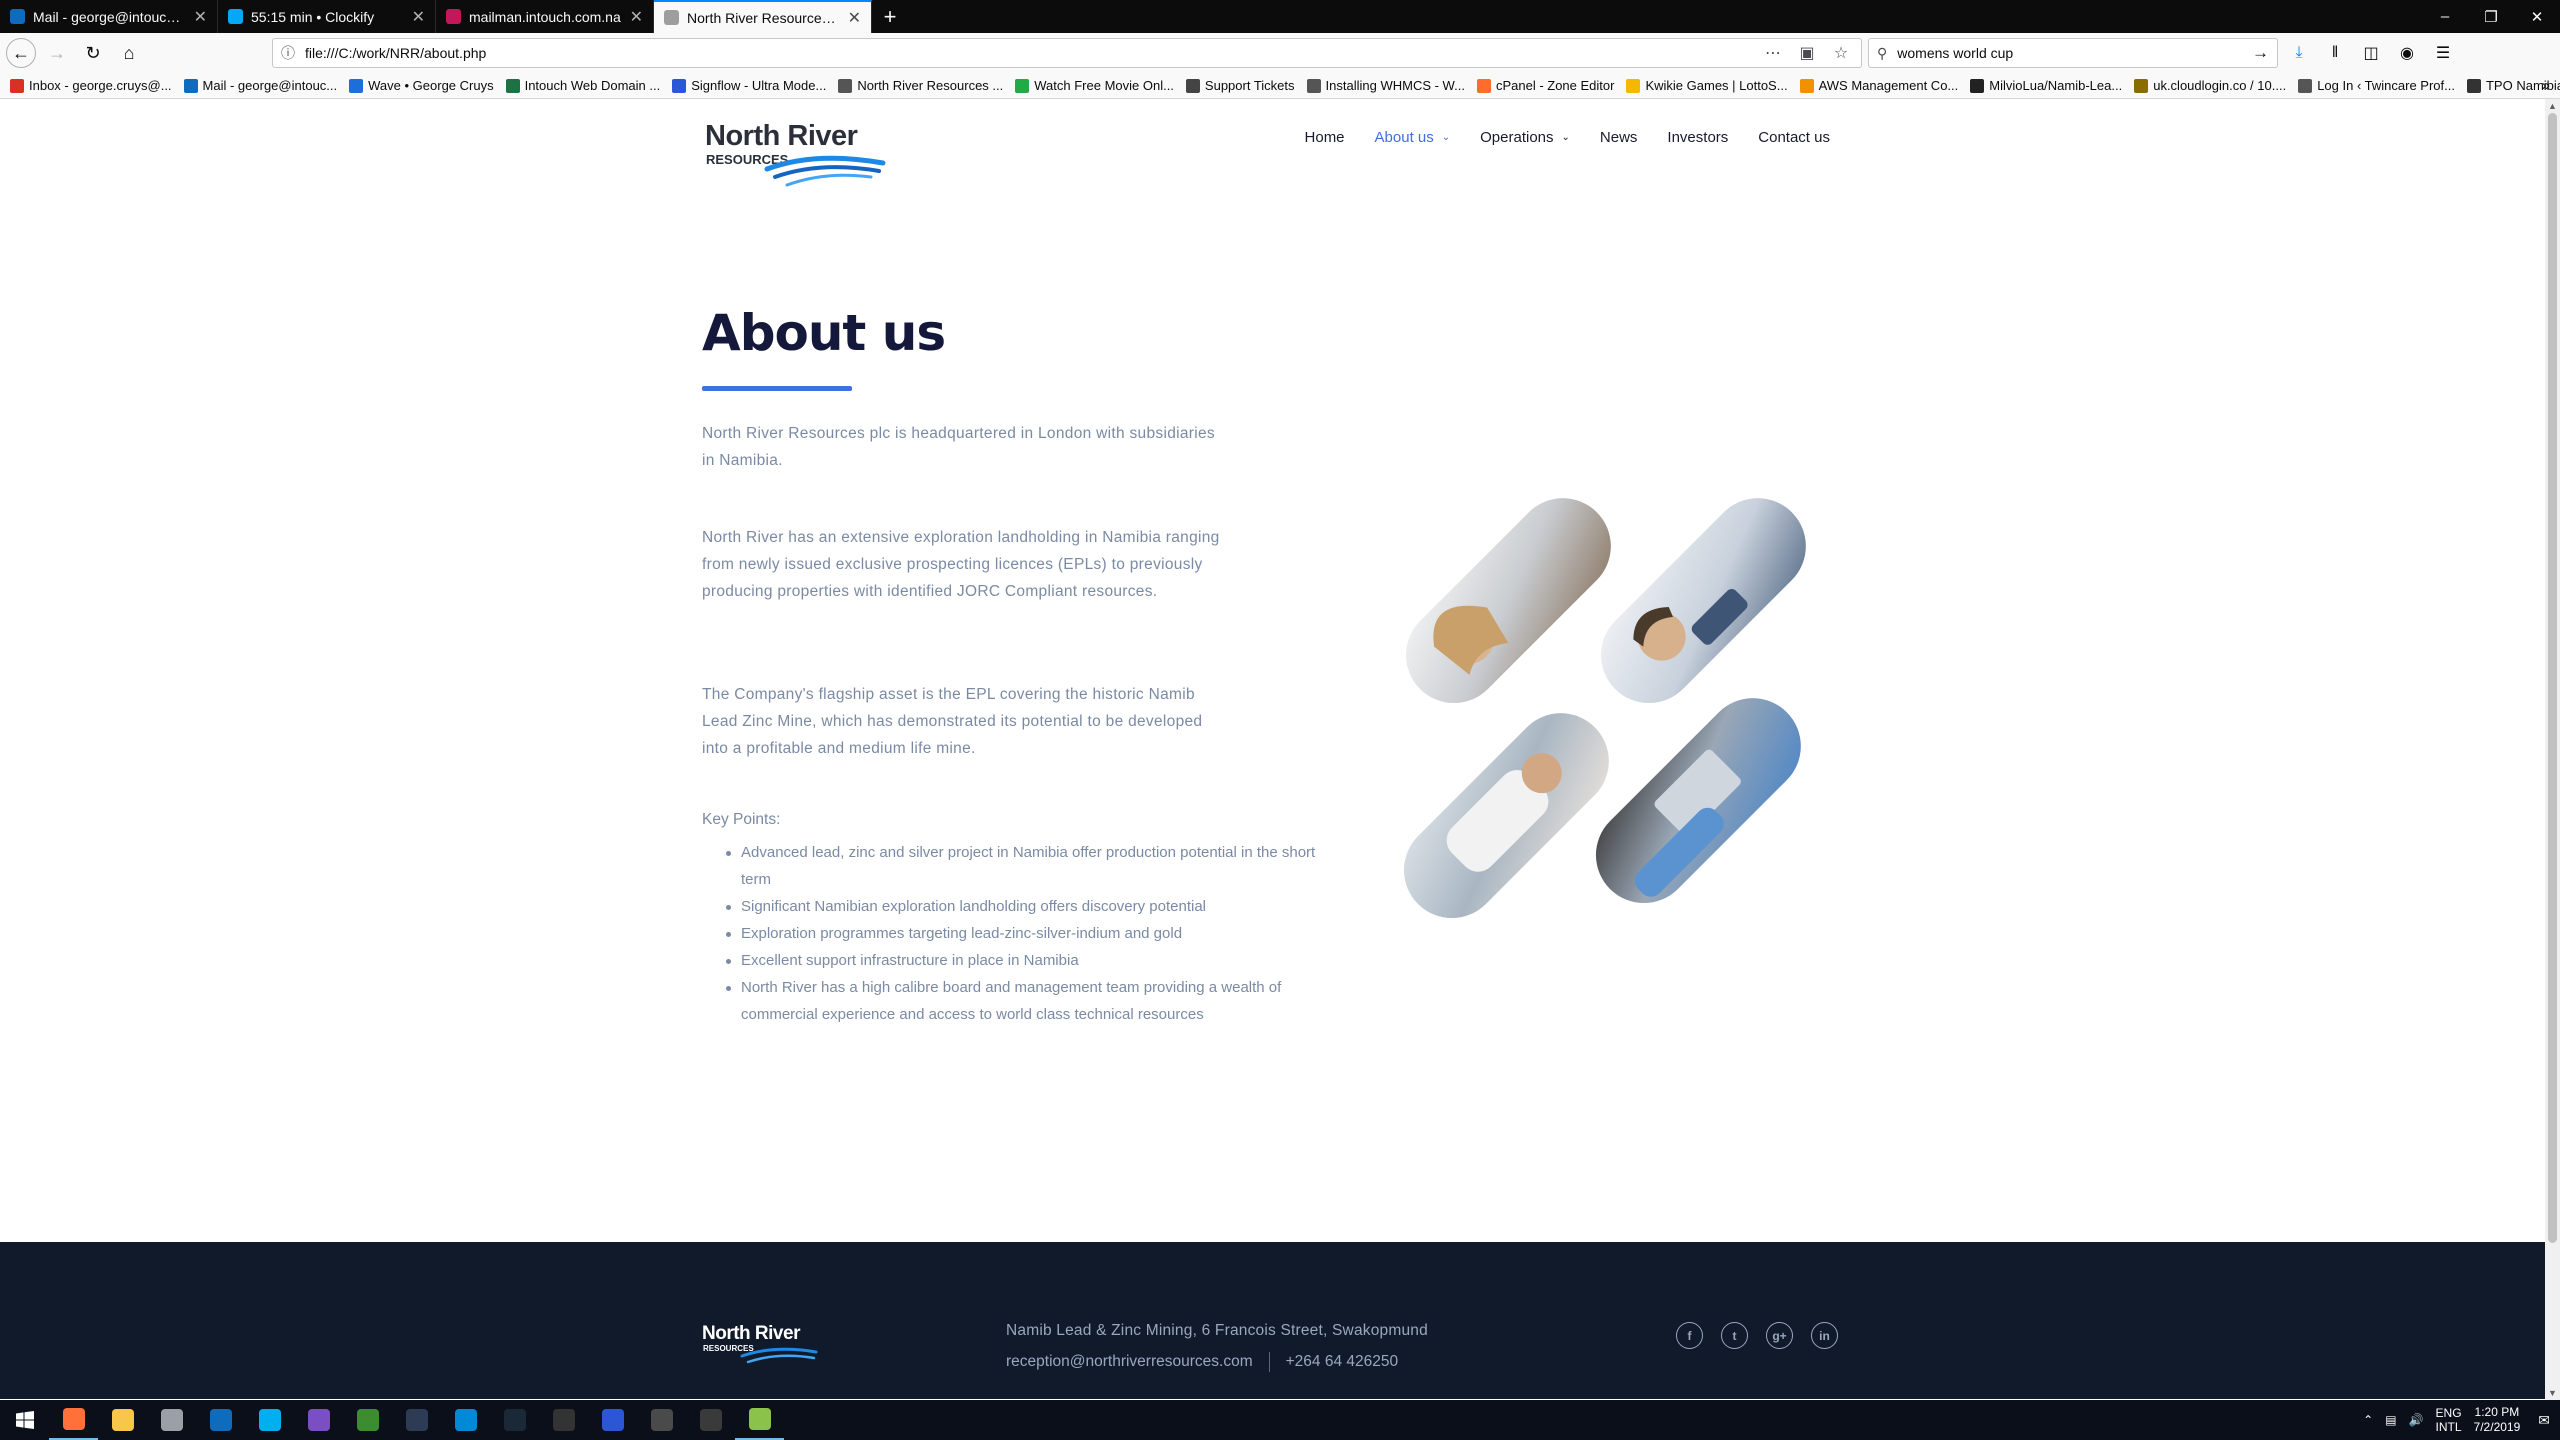  Describe the element at coordinates (762, 1344) in the screenshot. I see `footer-logo: North River RESOURCES` at that location.